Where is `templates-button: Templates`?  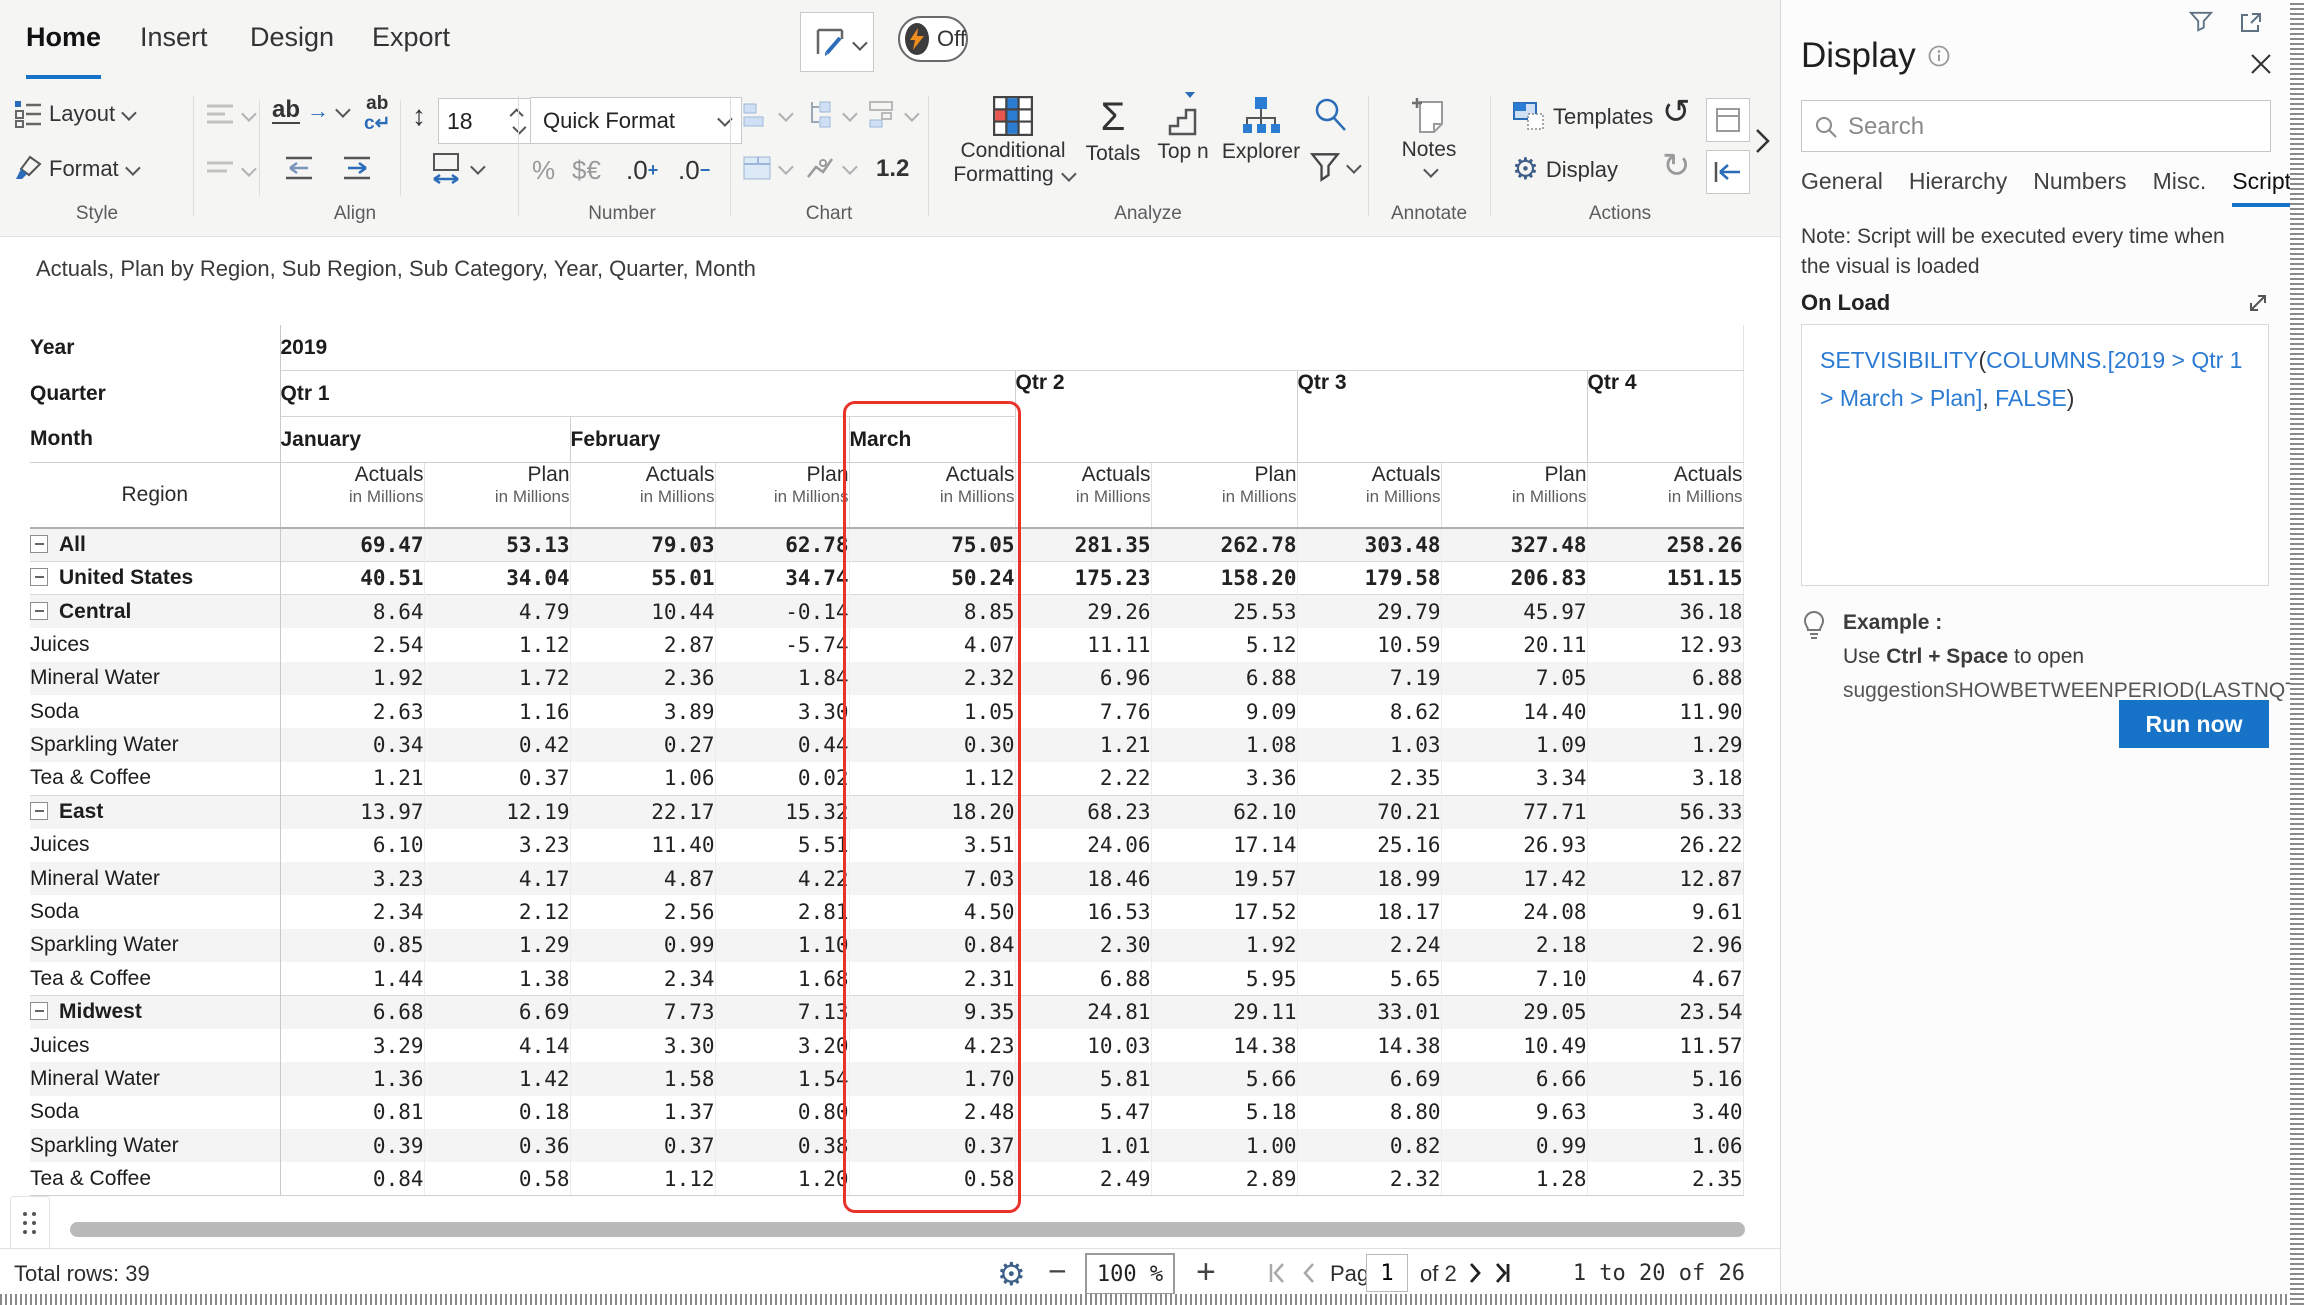
templates-button: Templates is located at coordinates (1582, 117).